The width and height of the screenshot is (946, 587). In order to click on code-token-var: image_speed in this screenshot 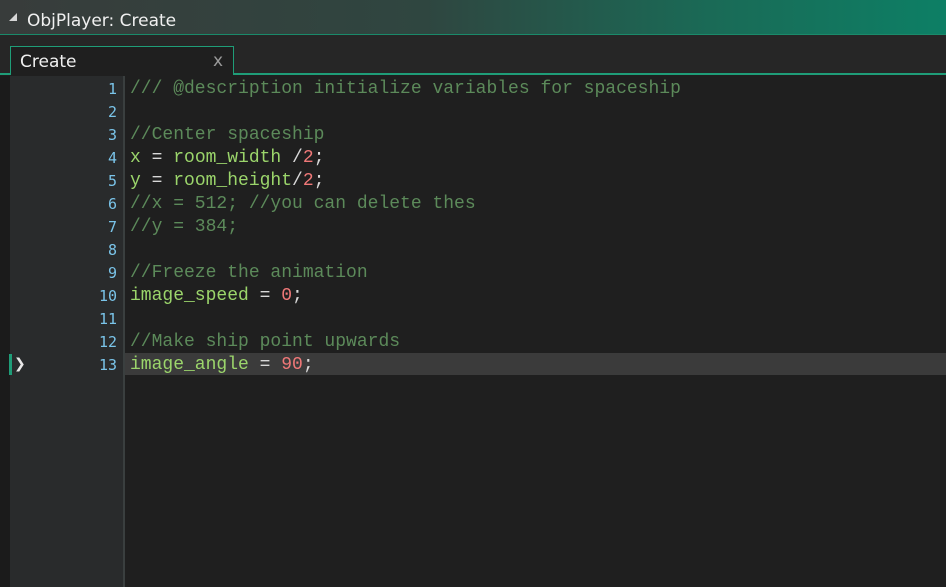, I will do `click(189, 296)`.